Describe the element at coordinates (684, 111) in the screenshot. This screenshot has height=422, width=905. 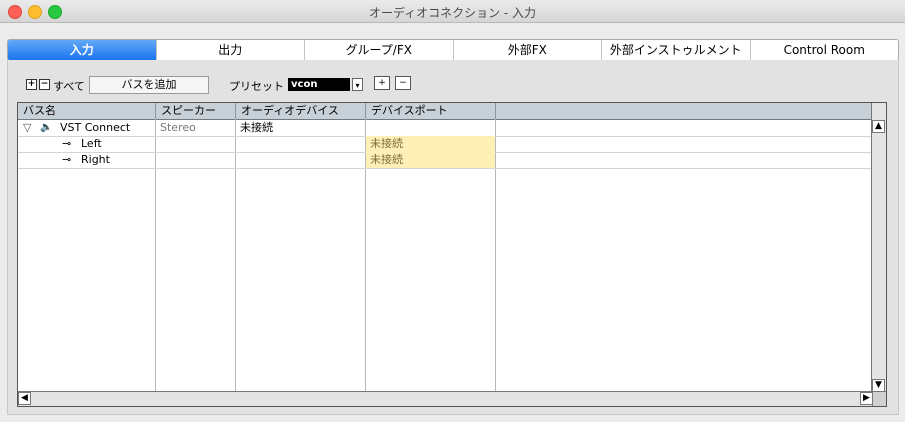
I see `column-empty` at that location.